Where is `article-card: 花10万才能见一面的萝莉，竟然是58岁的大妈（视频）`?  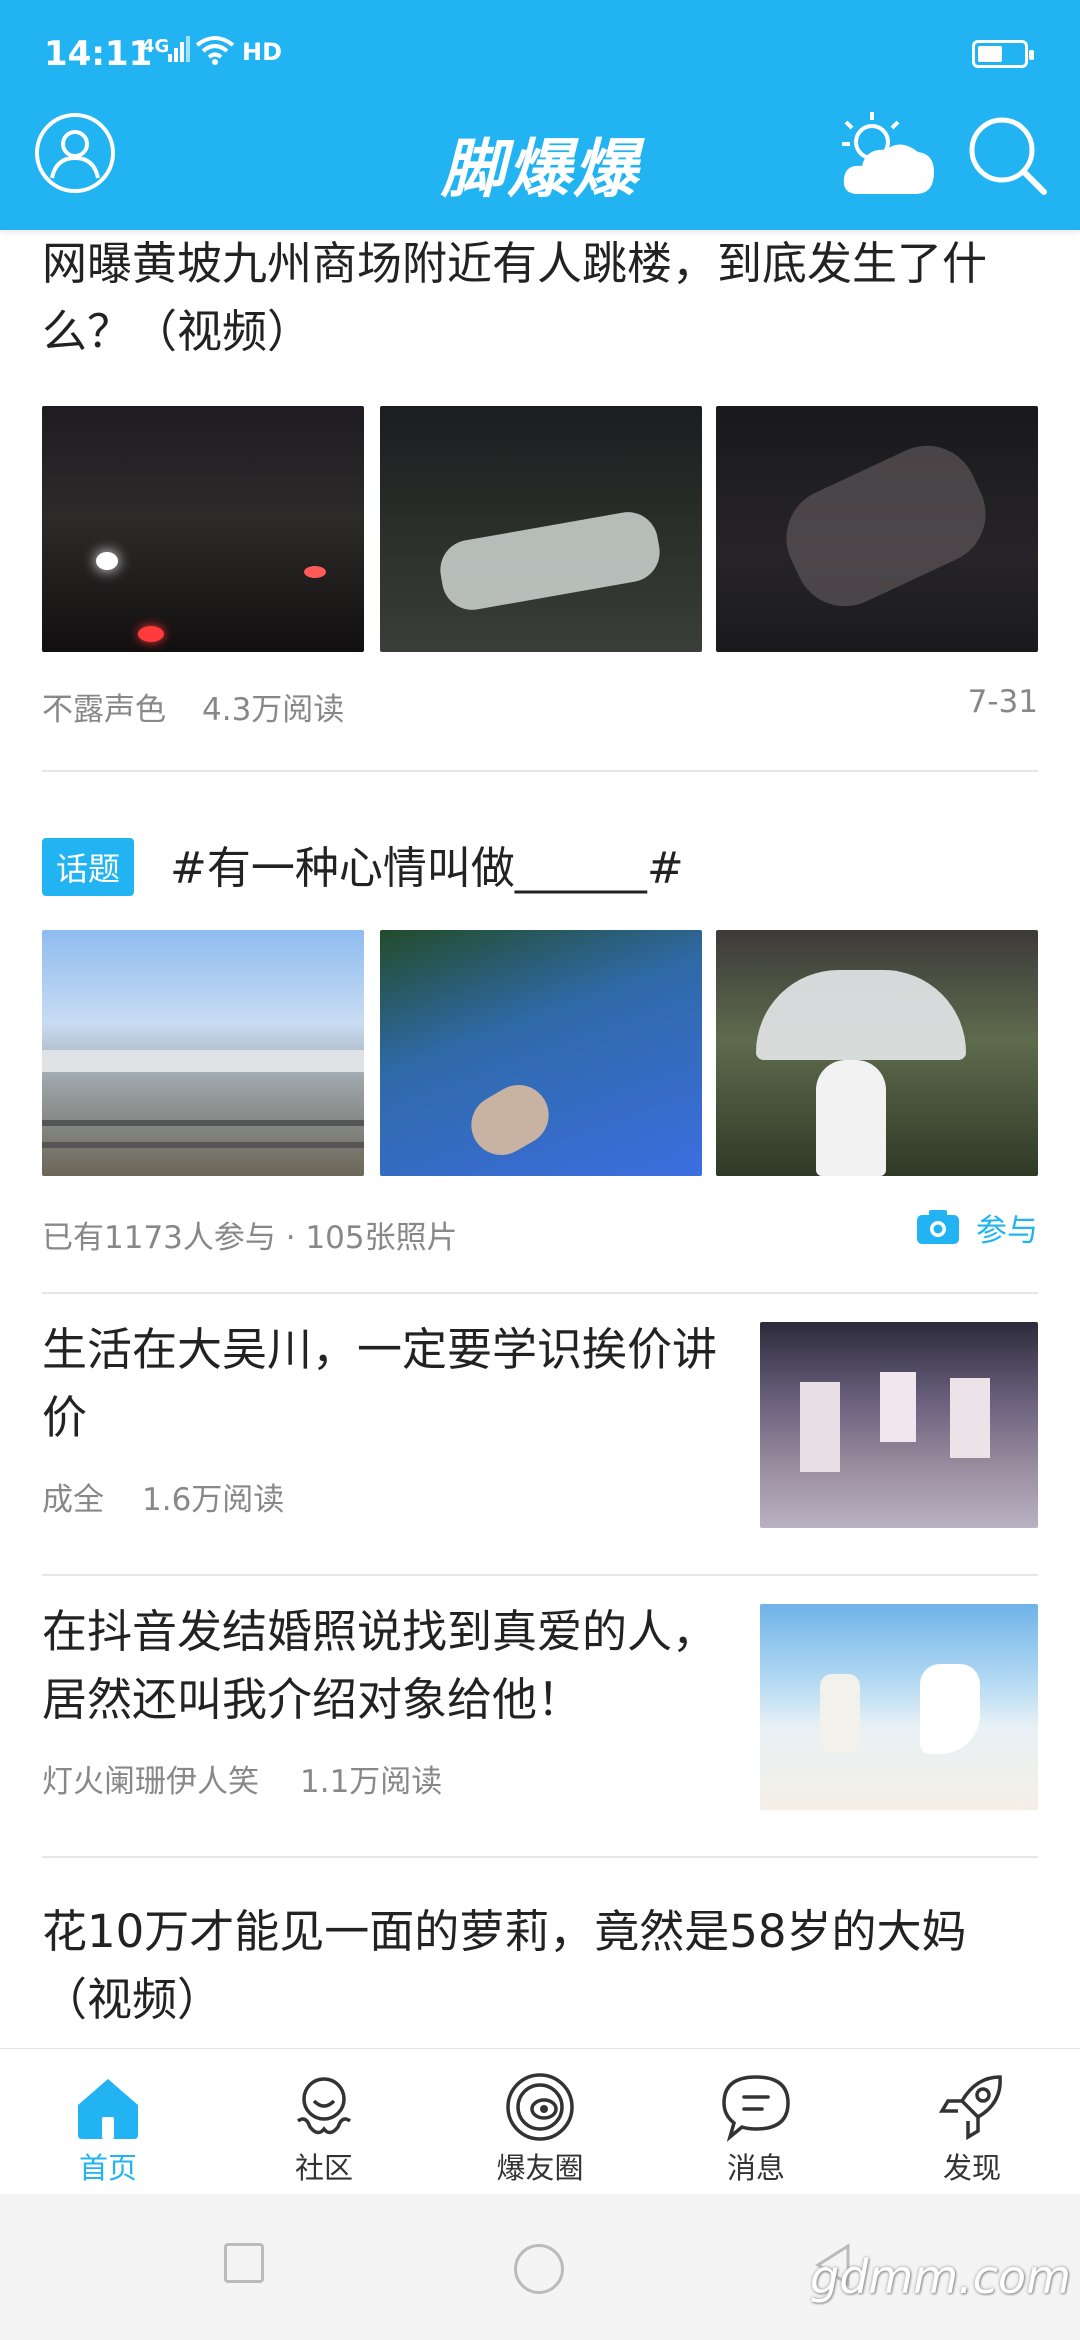 article-card: 花10万才能见一面的萝莉，竟然是58岁的大妈（视频） is located at coordinates (540, 1953).